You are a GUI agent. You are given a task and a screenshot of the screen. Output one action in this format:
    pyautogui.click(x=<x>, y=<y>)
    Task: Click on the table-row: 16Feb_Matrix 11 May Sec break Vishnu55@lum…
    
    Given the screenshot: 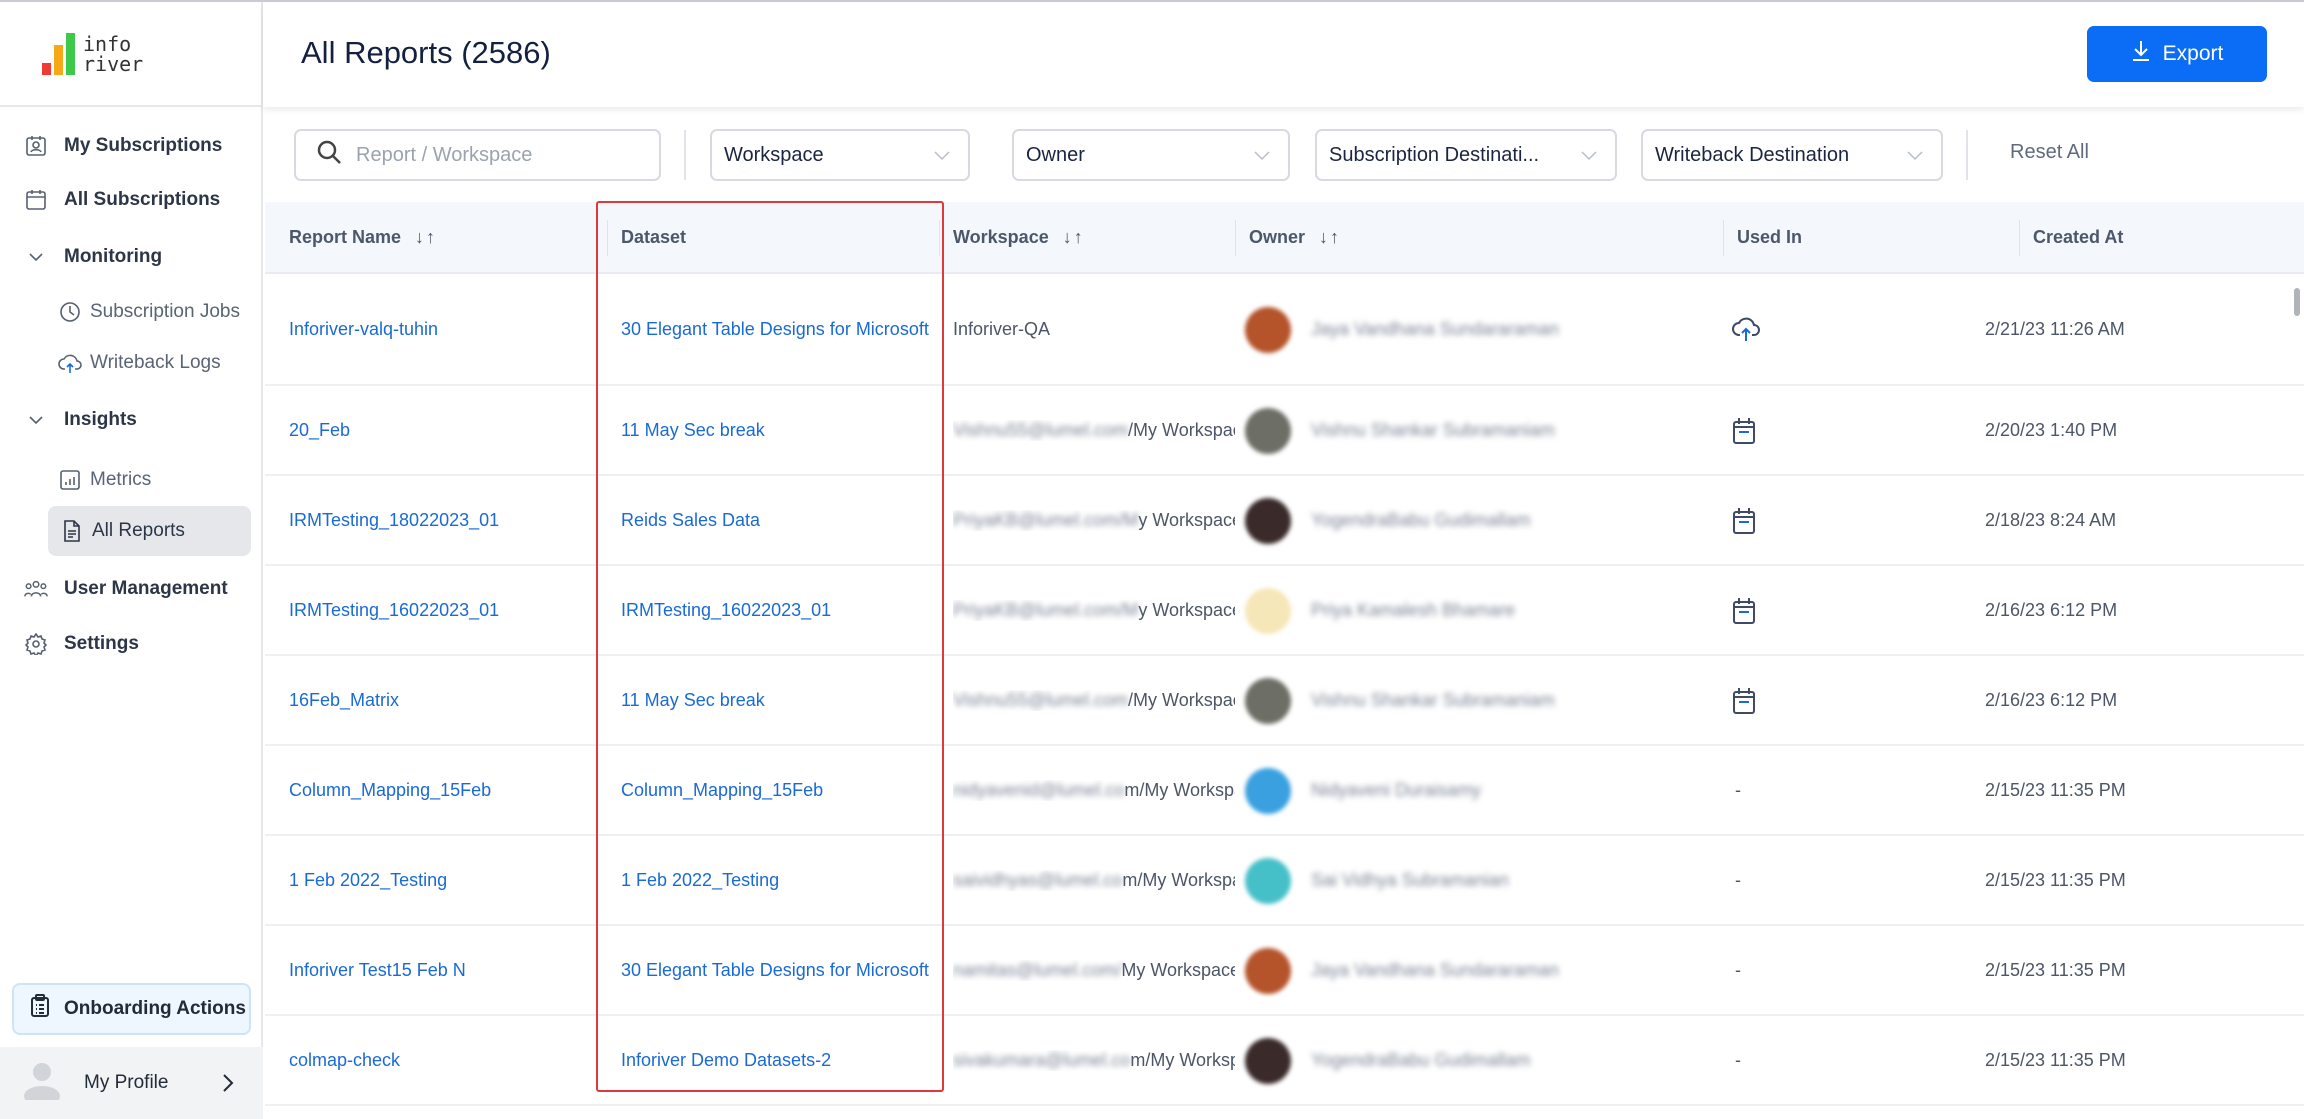 What is the action you would take?
    pyautogui.click(x=1284, y=701)
    